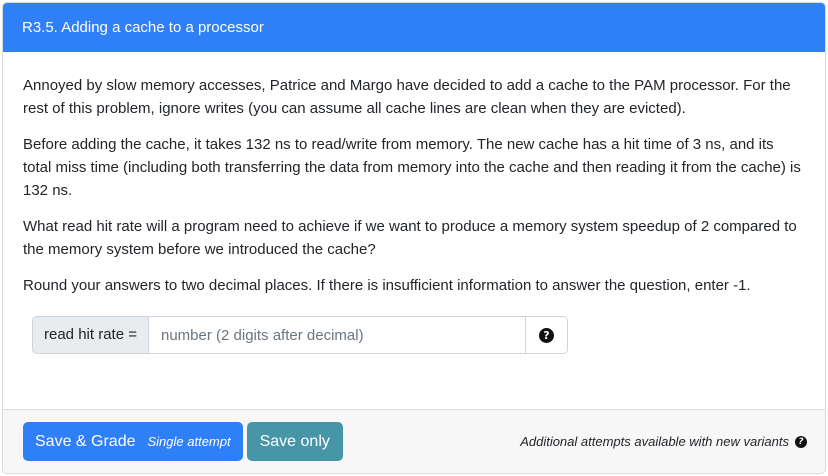 This screenshot has width=828, height=476. I want to click on save-grade-button: Save & Grade Single attempt, so click(133, 441).